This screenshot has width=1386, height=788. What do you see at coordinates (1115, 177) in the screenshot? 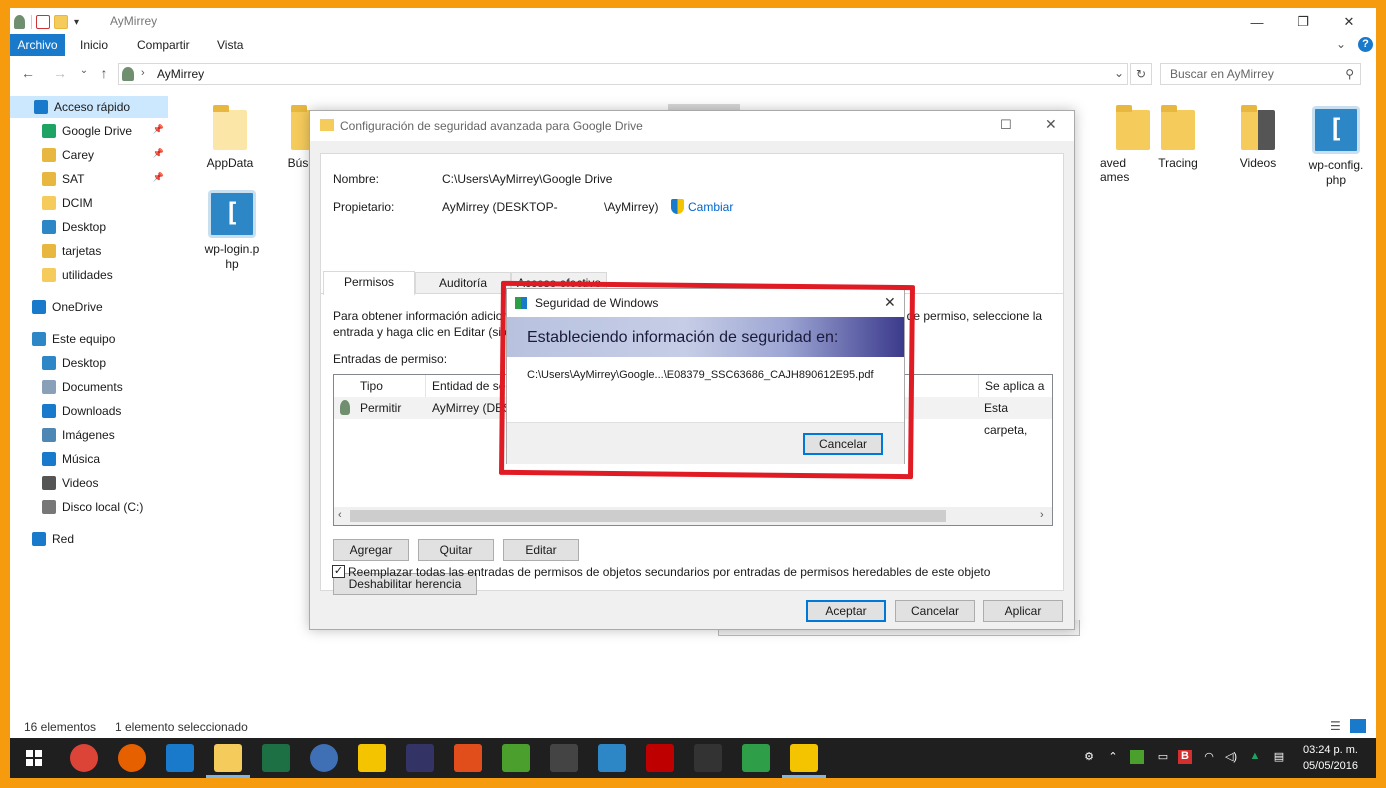
I see `file-label: ames` at bounding box center [1115, 177].